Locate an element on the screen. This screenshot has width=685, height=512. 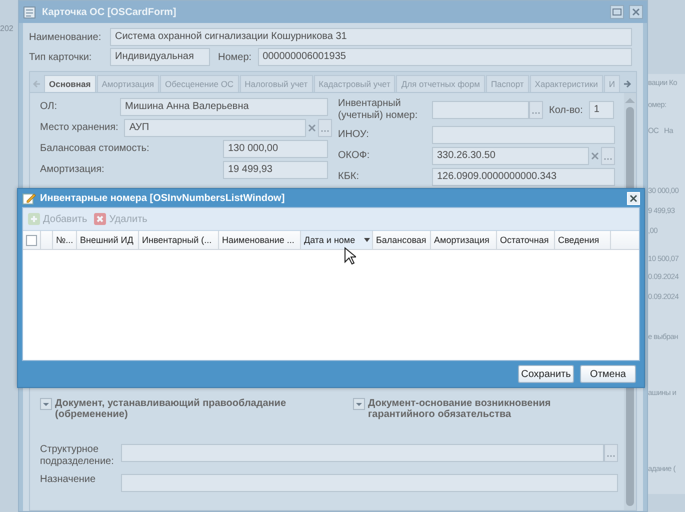
field-label: Тип карточки: is located at coordinates (61, 57).